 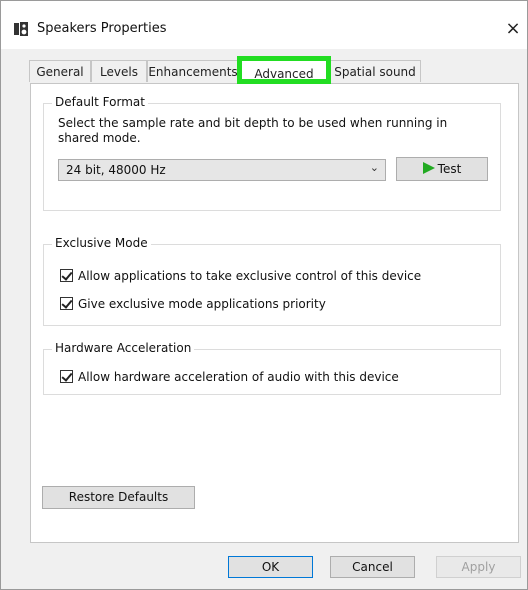 I want to click on default-format-title: Default Format, so click(x=100, y=102).